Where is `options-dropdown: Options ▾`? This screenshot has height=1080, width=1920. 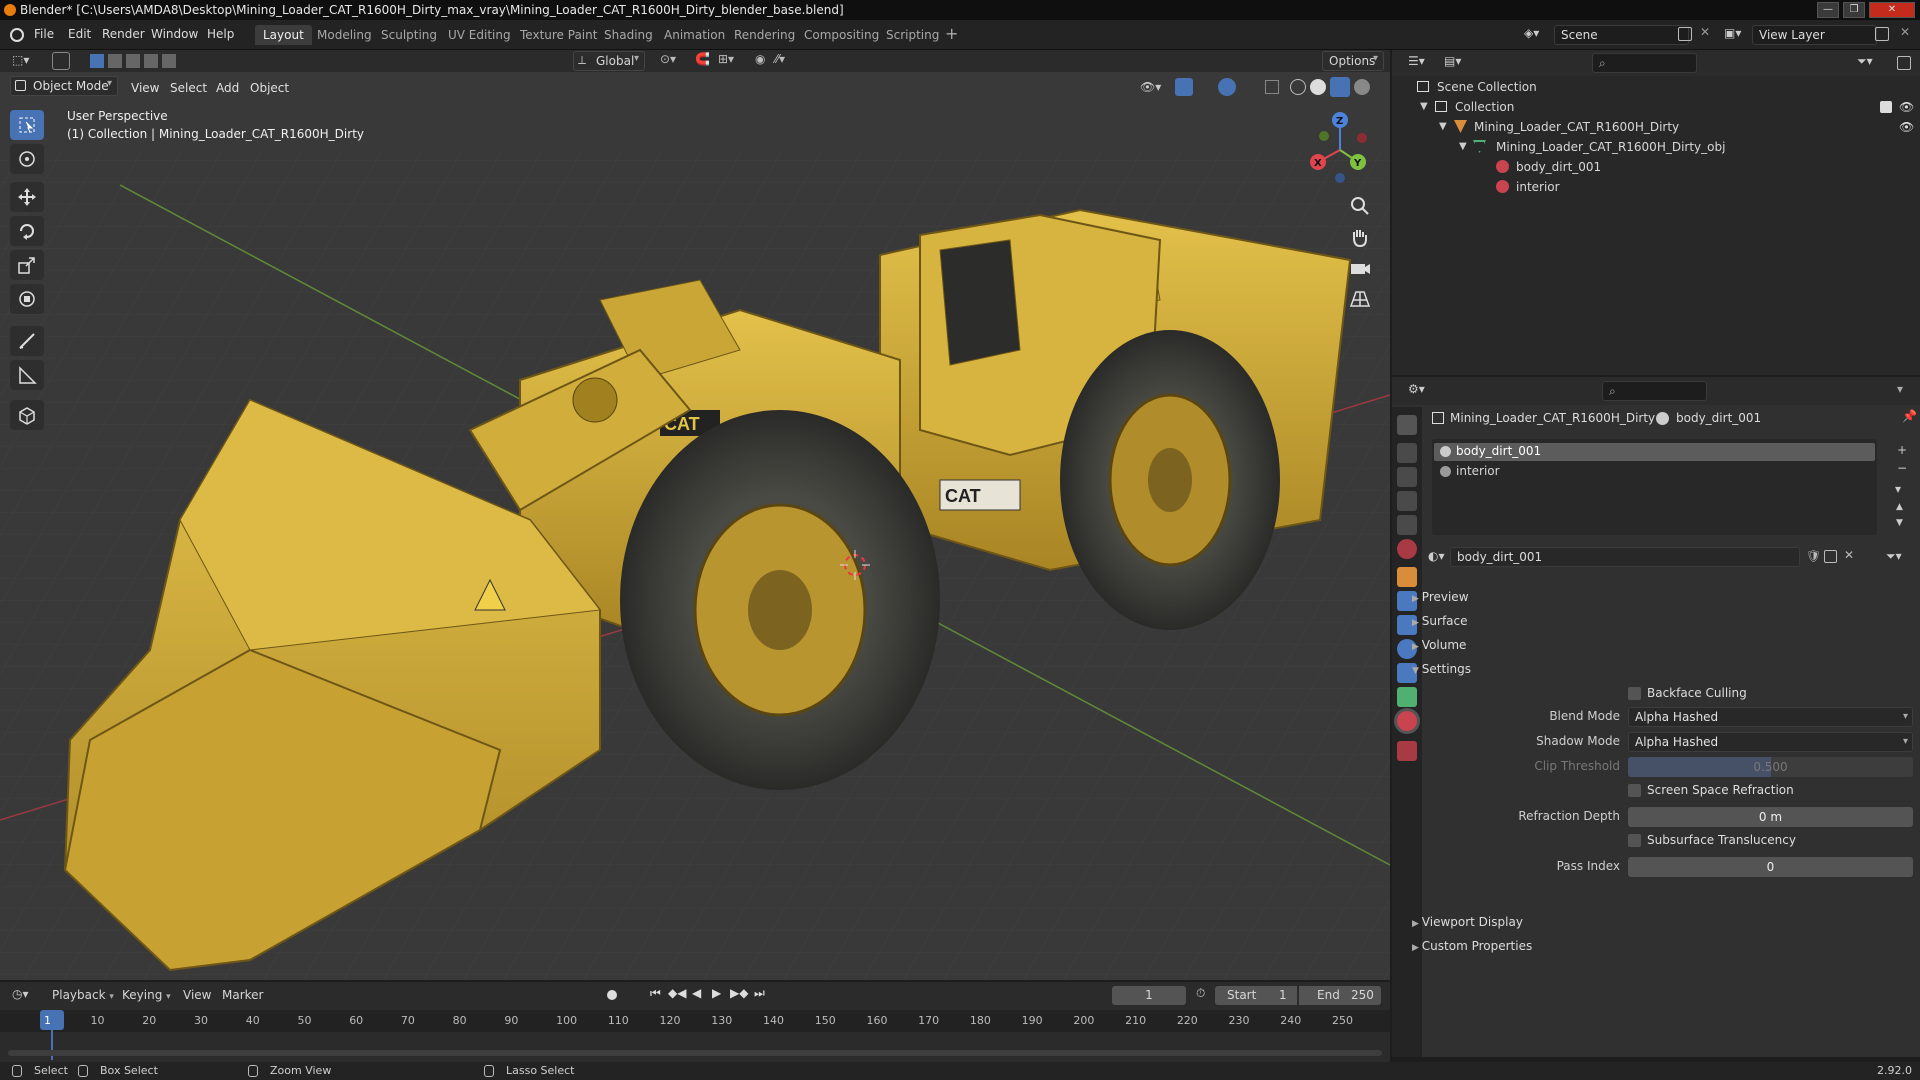
options-dropdown: Options ▾ is located at coordinates (1353, 61).